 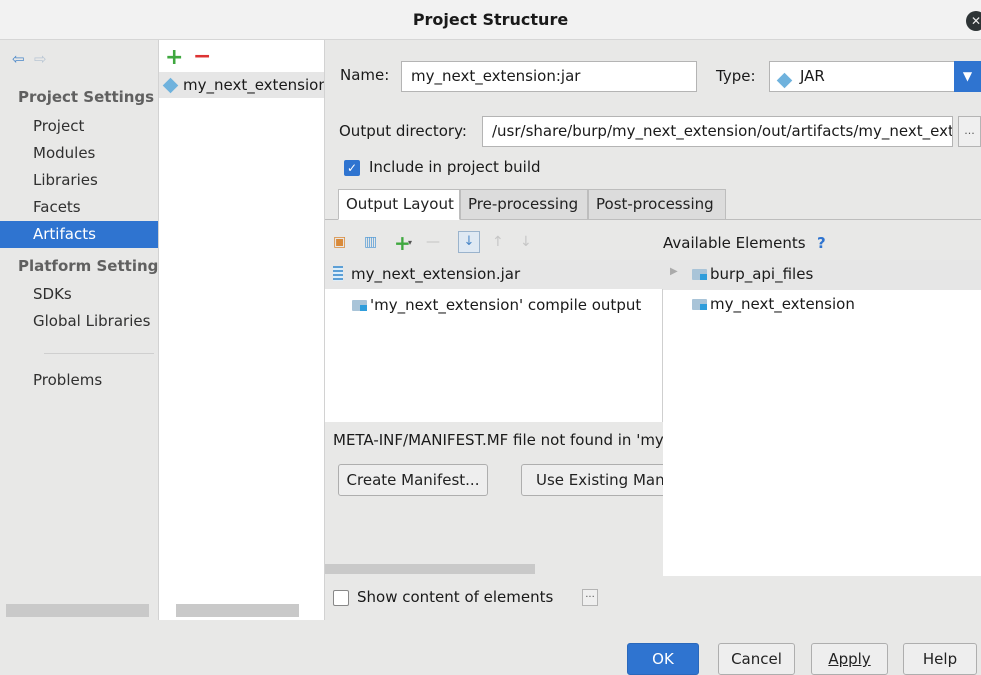 What do you see at coordinates (973, 21) in the screenshot?
I see `close-icon: ✕` at bounding box center [973, 21].